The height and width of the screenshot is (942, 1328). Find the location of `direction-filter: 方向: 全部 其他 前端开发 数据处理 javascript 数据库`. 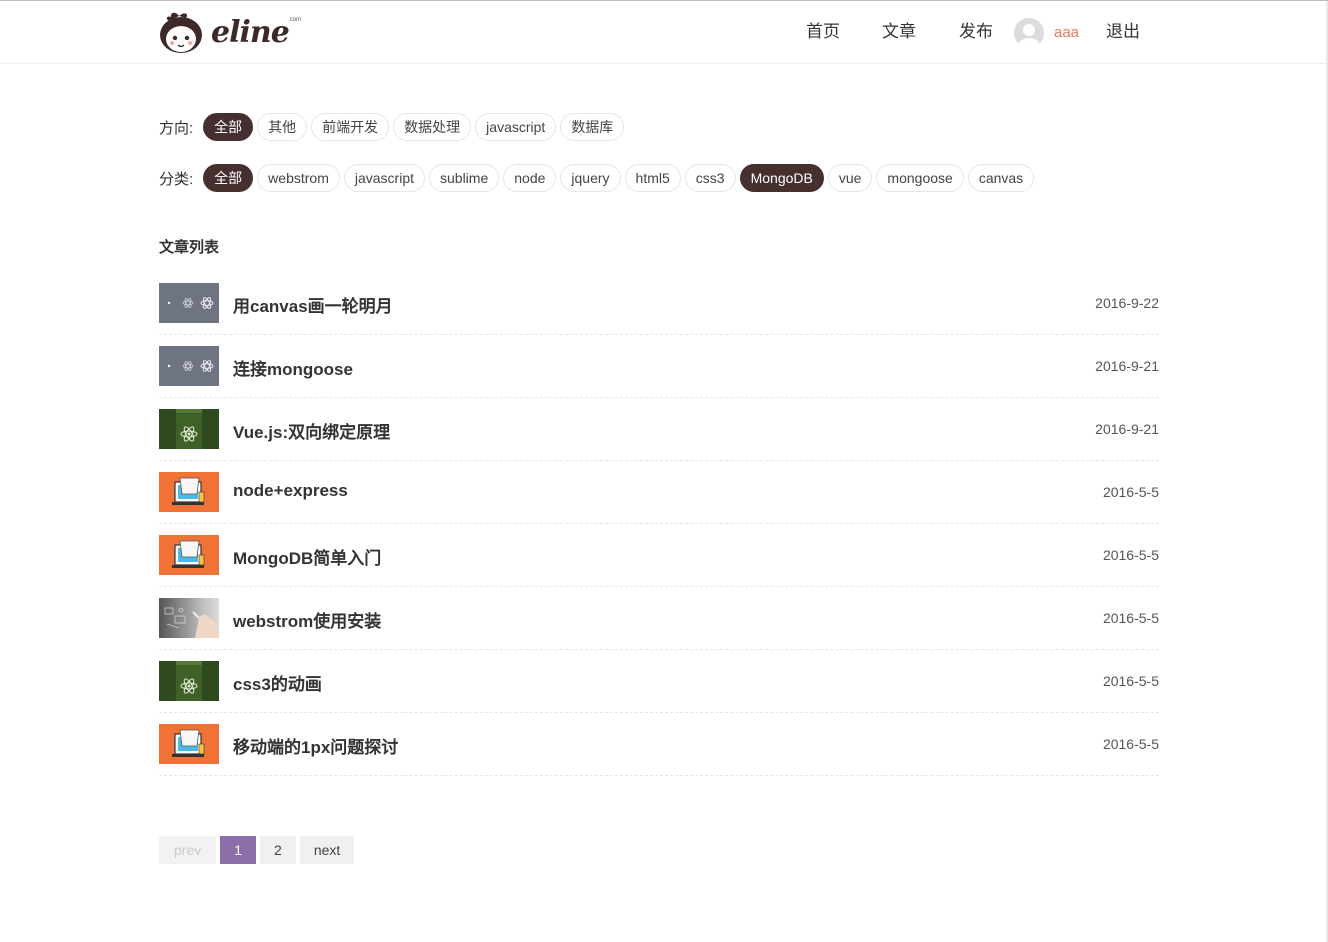

direction-filter: 方向: 全部 其他 前端开发 数据处理 javascript 数据库 is located at coordinates (393, 127).